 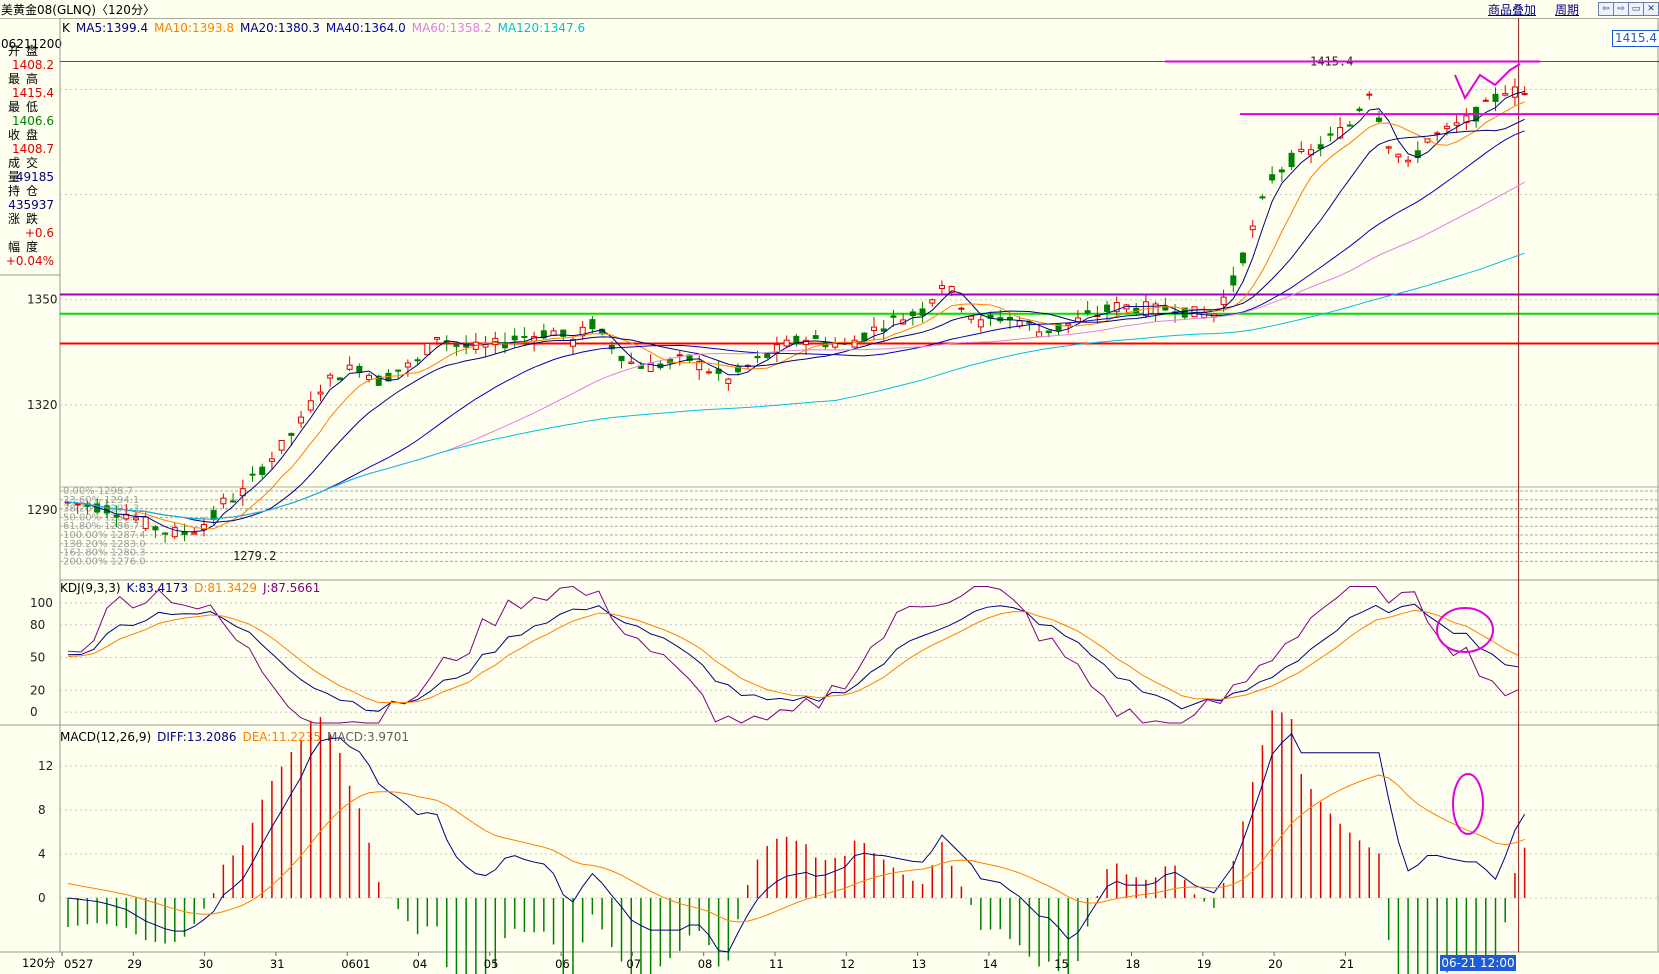 I want to click on current-price-box: 1415.4, so click(x=1635, y=38).